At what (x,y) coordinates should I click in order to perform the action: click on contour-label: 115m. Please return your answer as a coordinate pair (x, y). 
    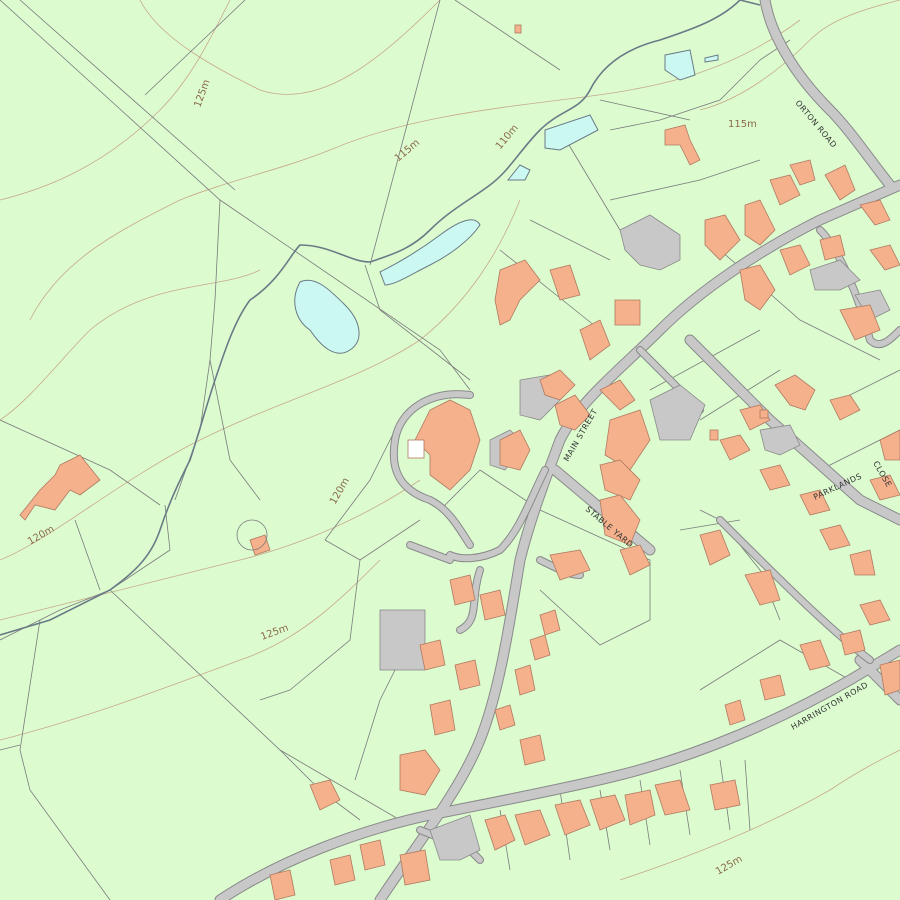
    Looking at the image, I should click on (742, 124).